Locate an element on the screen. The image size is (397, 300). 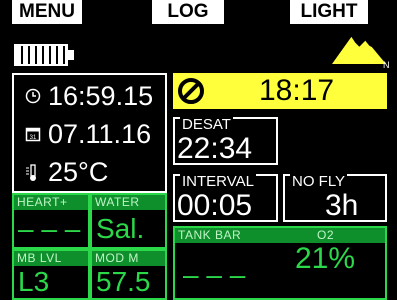
heart-tile: HEART+ – – – is located at coordinates (51, 221).